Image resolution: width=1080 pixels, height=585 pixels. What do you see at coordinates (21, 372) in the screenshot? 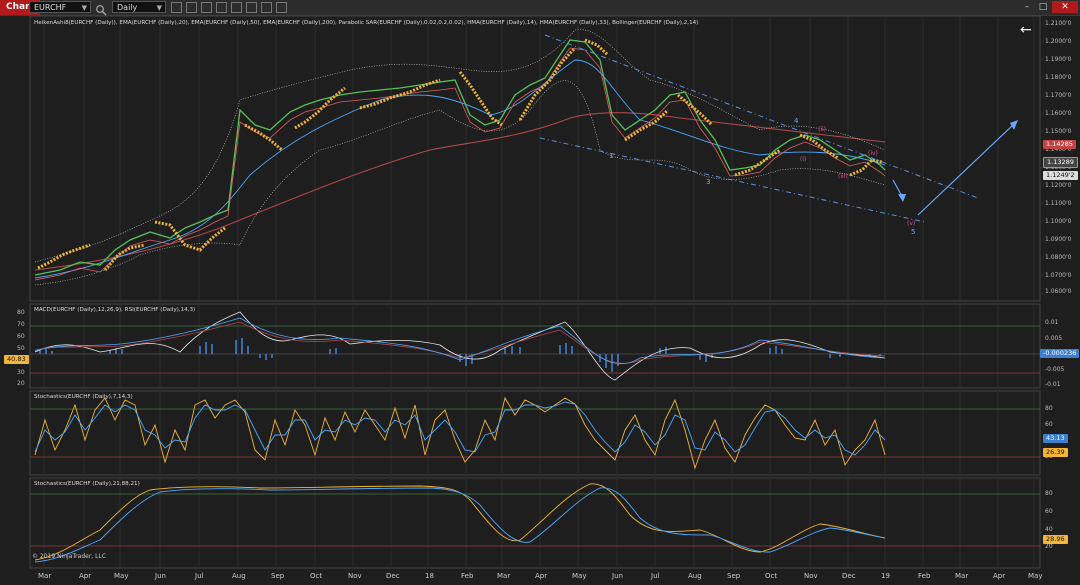
I see `rsi-tick: 30` at bounding box center [21, 372].